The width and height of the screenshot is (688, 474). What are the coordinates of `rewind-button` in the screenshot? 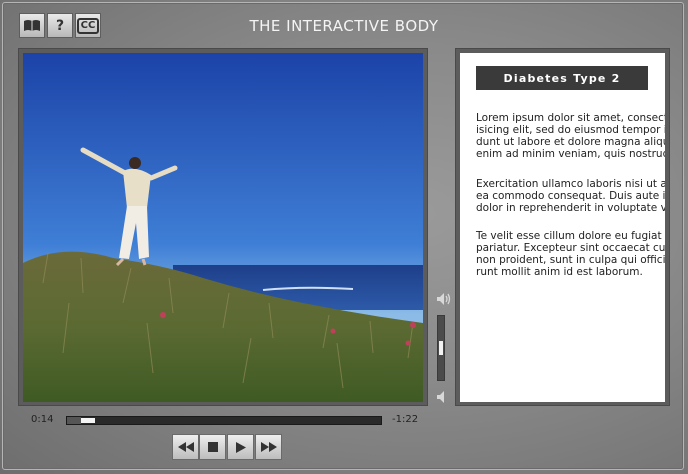 It's located at (185, 447).